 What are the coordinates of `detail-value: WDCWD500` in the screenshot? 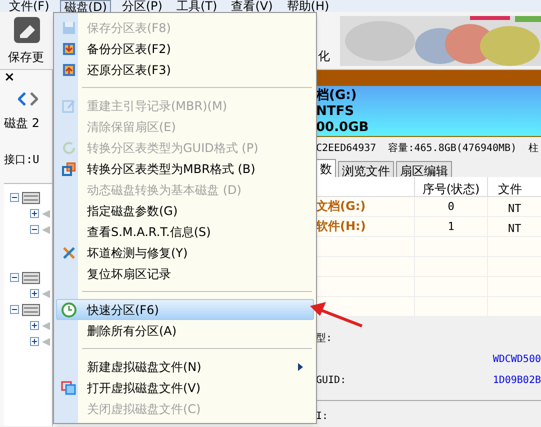 It's located at (516, 360).